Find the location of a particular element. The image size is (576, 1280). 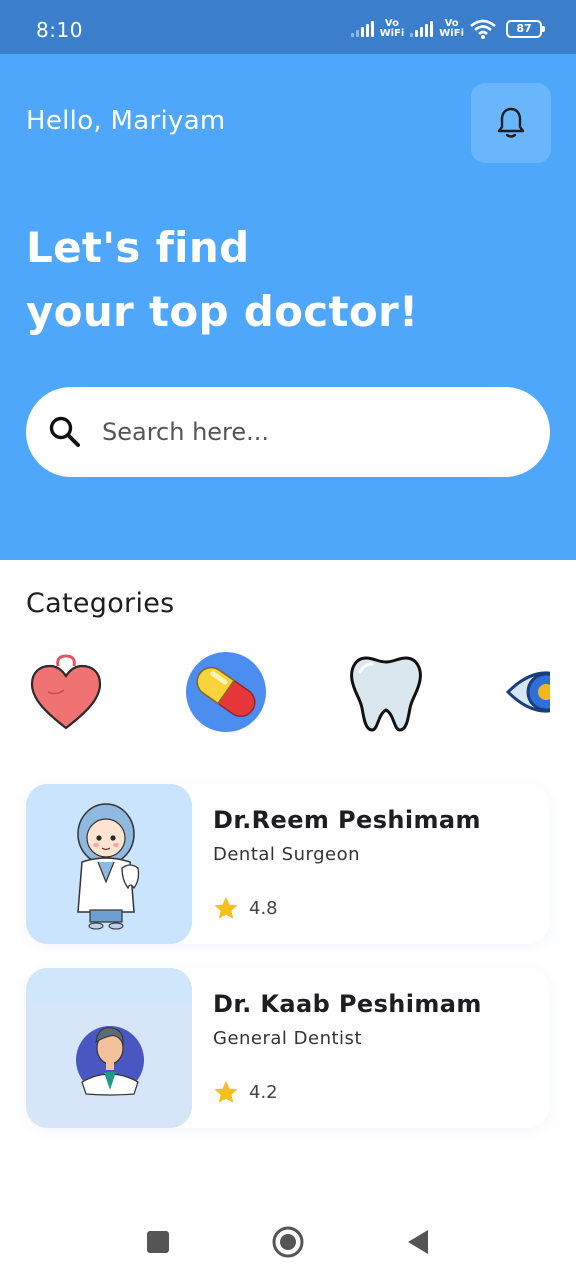

circle-home-icon is located at coordinates (288, 1242).